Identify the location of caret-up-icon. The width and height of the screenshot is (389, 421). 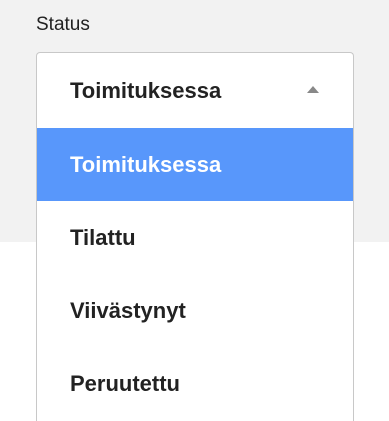
(313, 89).